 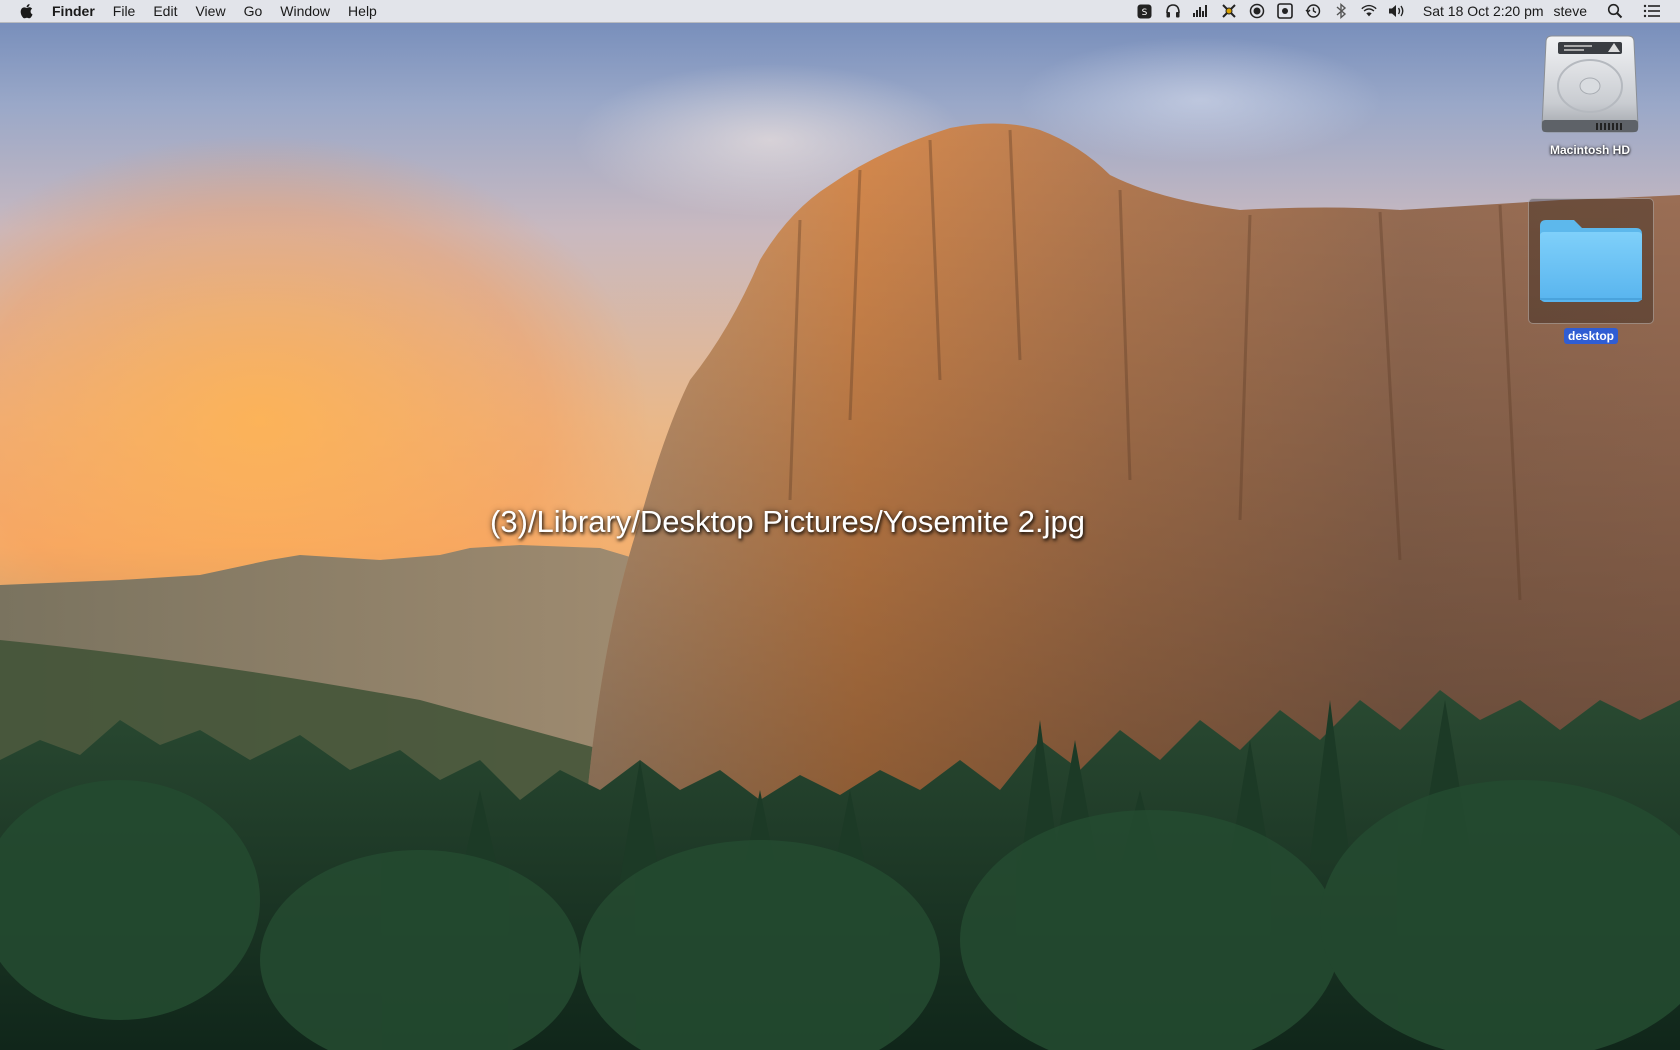 What do you see at coordinates (1590, 84) in the screenshot?
I see `hard-drive-icon` at bounding box center [1590, 84].